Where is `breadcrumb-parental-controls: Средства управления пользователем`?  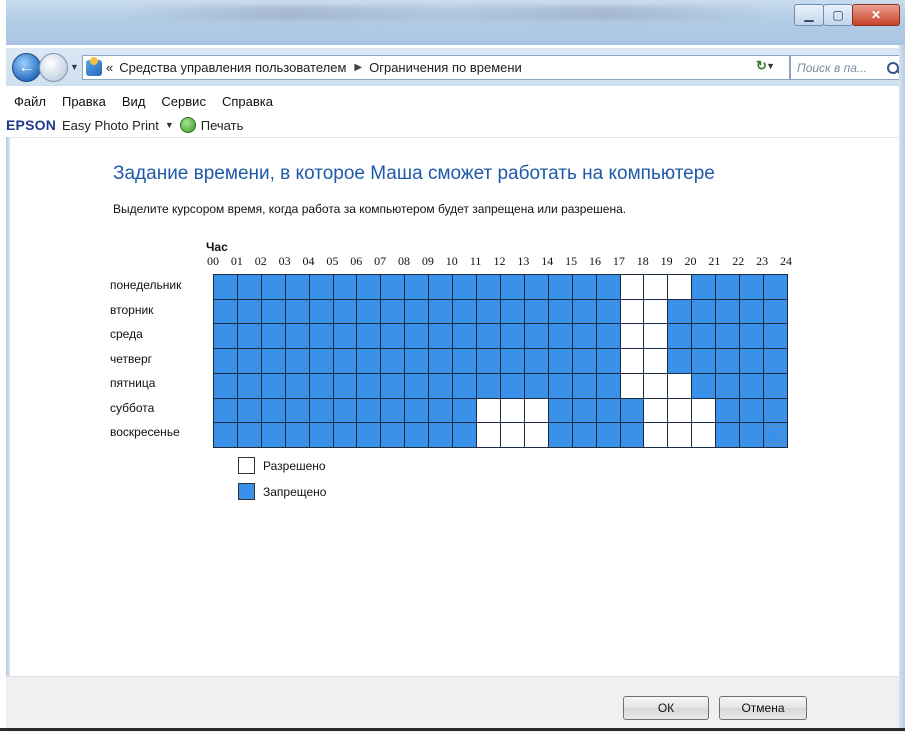
breadcrumb-parental-controls: Средства управления пользователем is located at coordinates (232, 67).